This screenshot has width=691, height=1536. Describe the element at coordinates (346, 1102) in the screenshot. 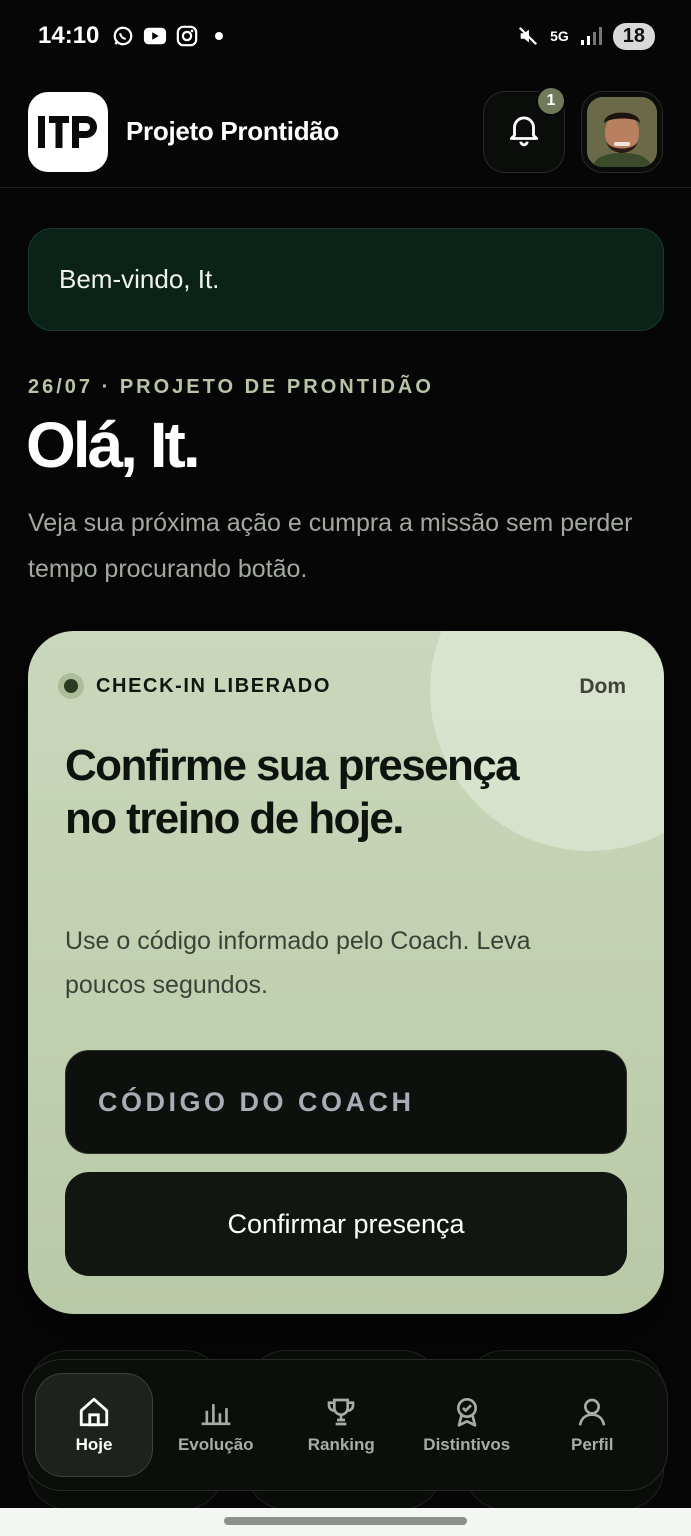

I see `coach-code-input` at that location.